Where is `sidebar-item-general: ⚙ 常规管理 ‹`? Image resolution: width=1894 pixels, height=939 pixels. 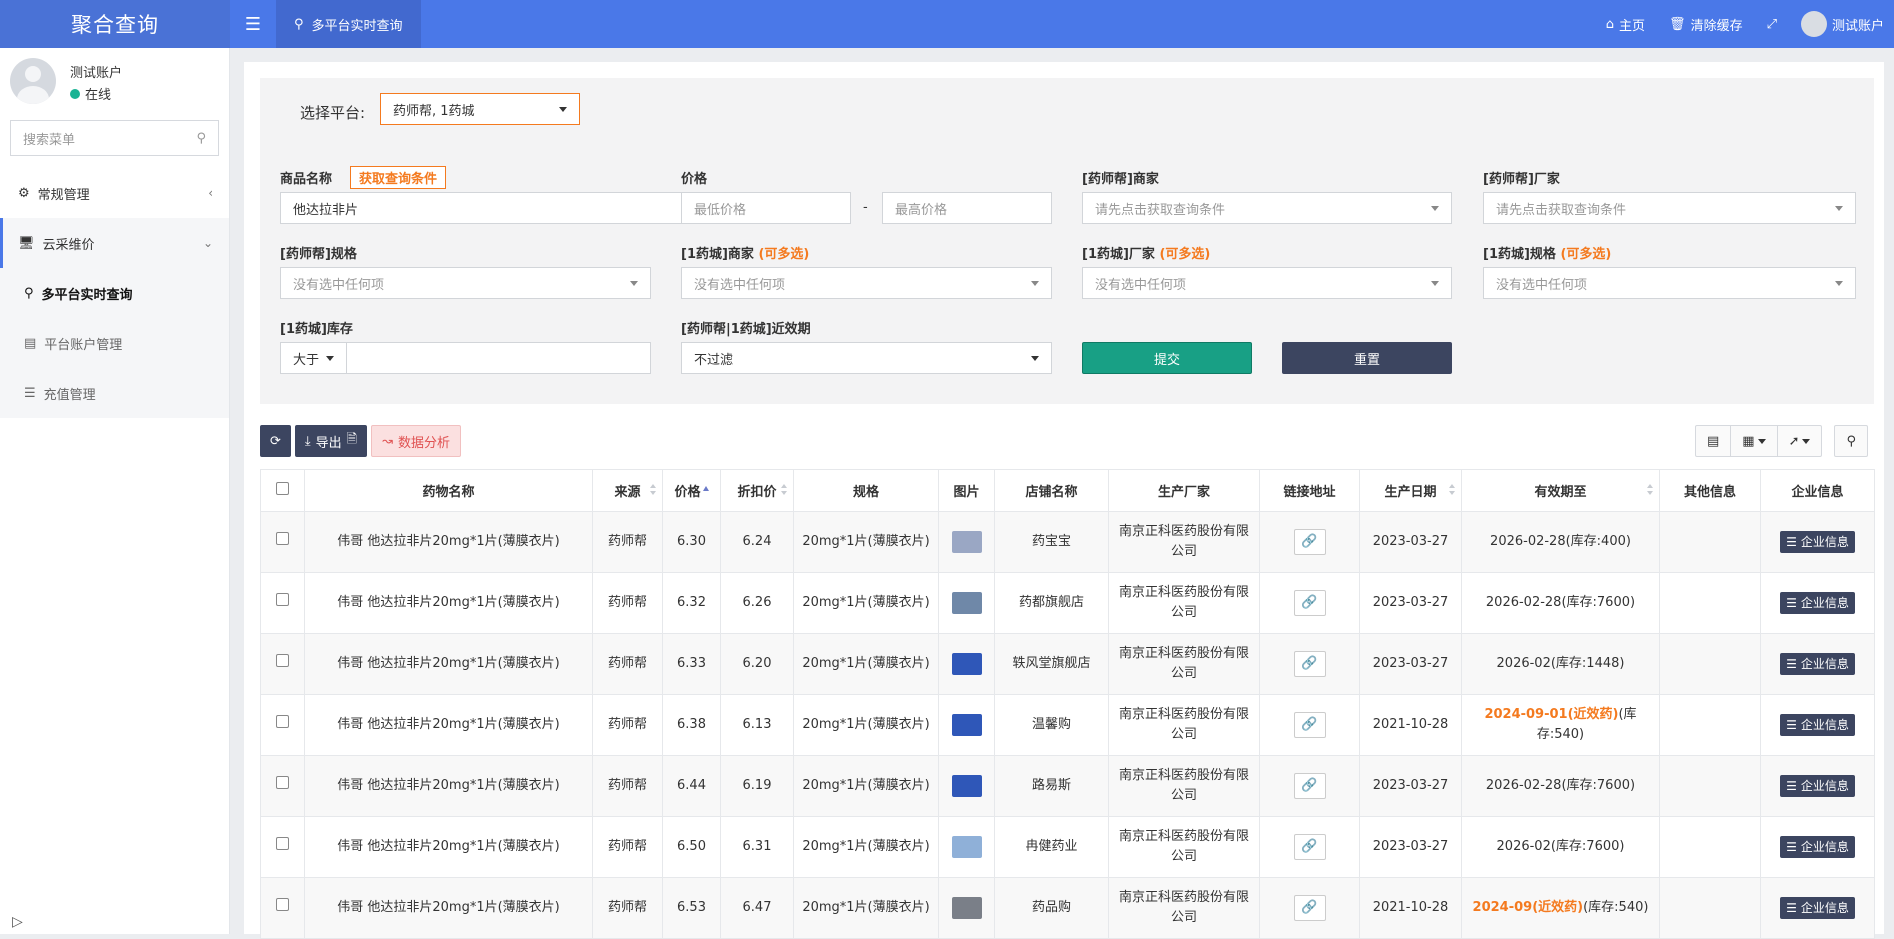 sidebar-item-general: ⚙ 常规管理 ‹ is located at coordinates (114, 193).